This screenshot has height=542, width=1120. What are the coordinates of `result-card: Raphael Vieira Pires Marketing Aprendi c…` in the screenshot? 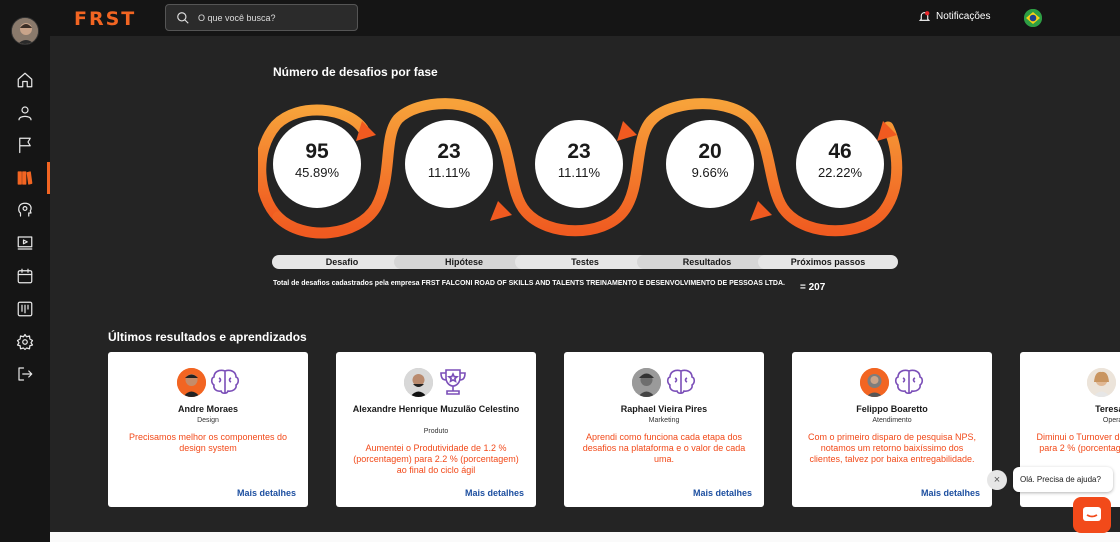 It's located at (664, 429).